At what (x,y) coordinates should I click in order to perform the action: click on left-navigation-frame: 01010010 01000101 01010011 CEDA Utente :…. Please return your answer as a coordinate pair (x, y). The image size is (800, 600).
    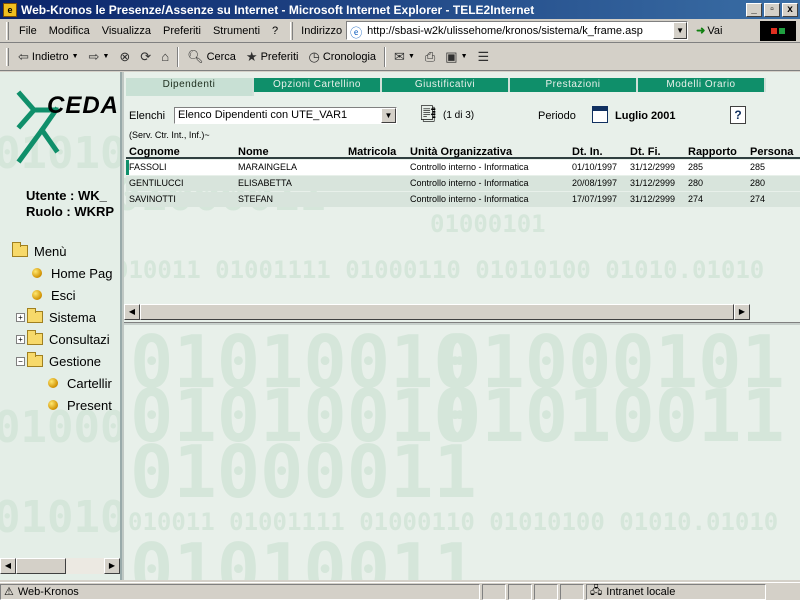
    Looking at the image, I should click on (61, 326).